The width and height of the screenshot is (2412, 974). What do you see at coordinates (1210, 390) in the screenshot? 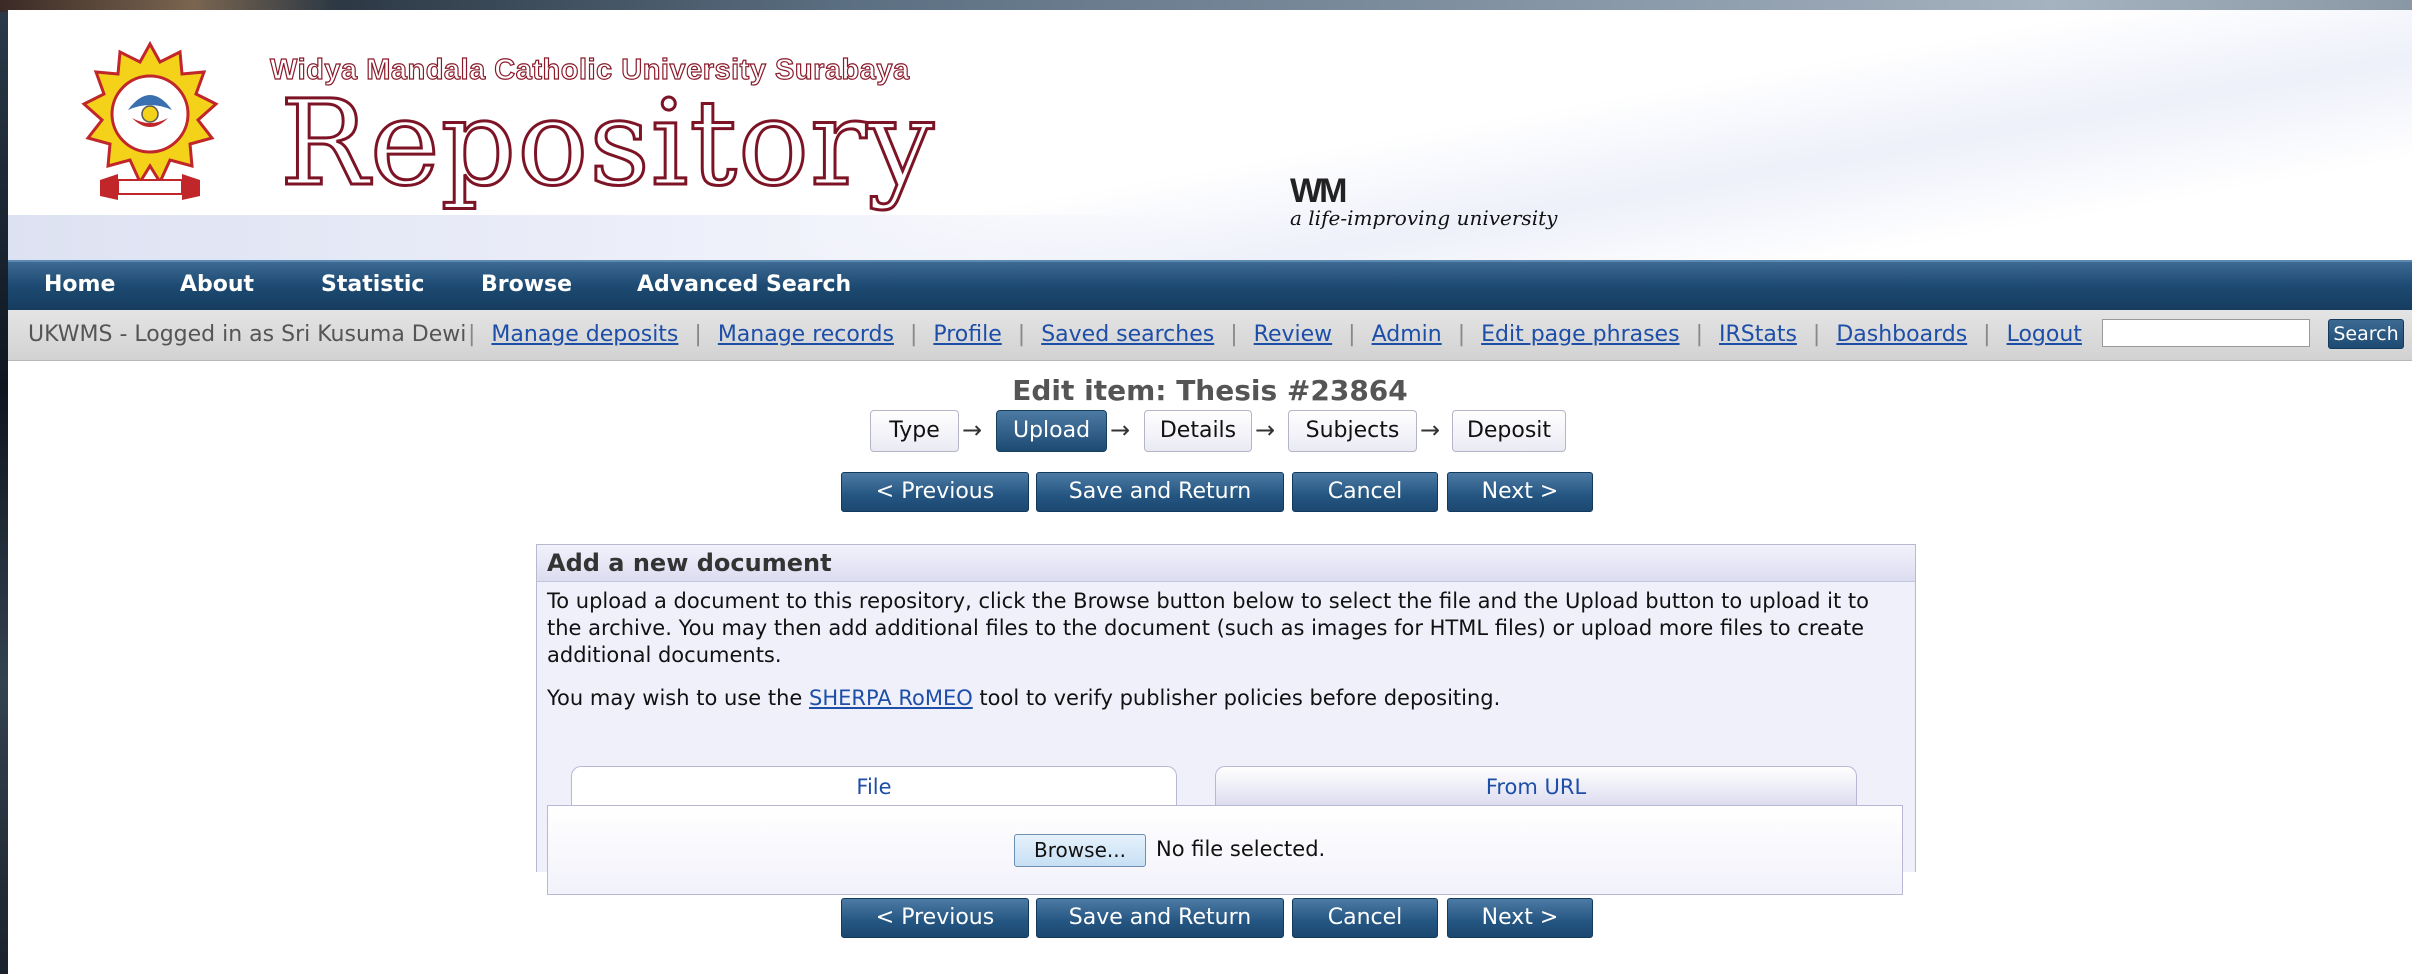
I see `page-title: Edit item: Thesis #23864` at bounding box center [1210, 390].